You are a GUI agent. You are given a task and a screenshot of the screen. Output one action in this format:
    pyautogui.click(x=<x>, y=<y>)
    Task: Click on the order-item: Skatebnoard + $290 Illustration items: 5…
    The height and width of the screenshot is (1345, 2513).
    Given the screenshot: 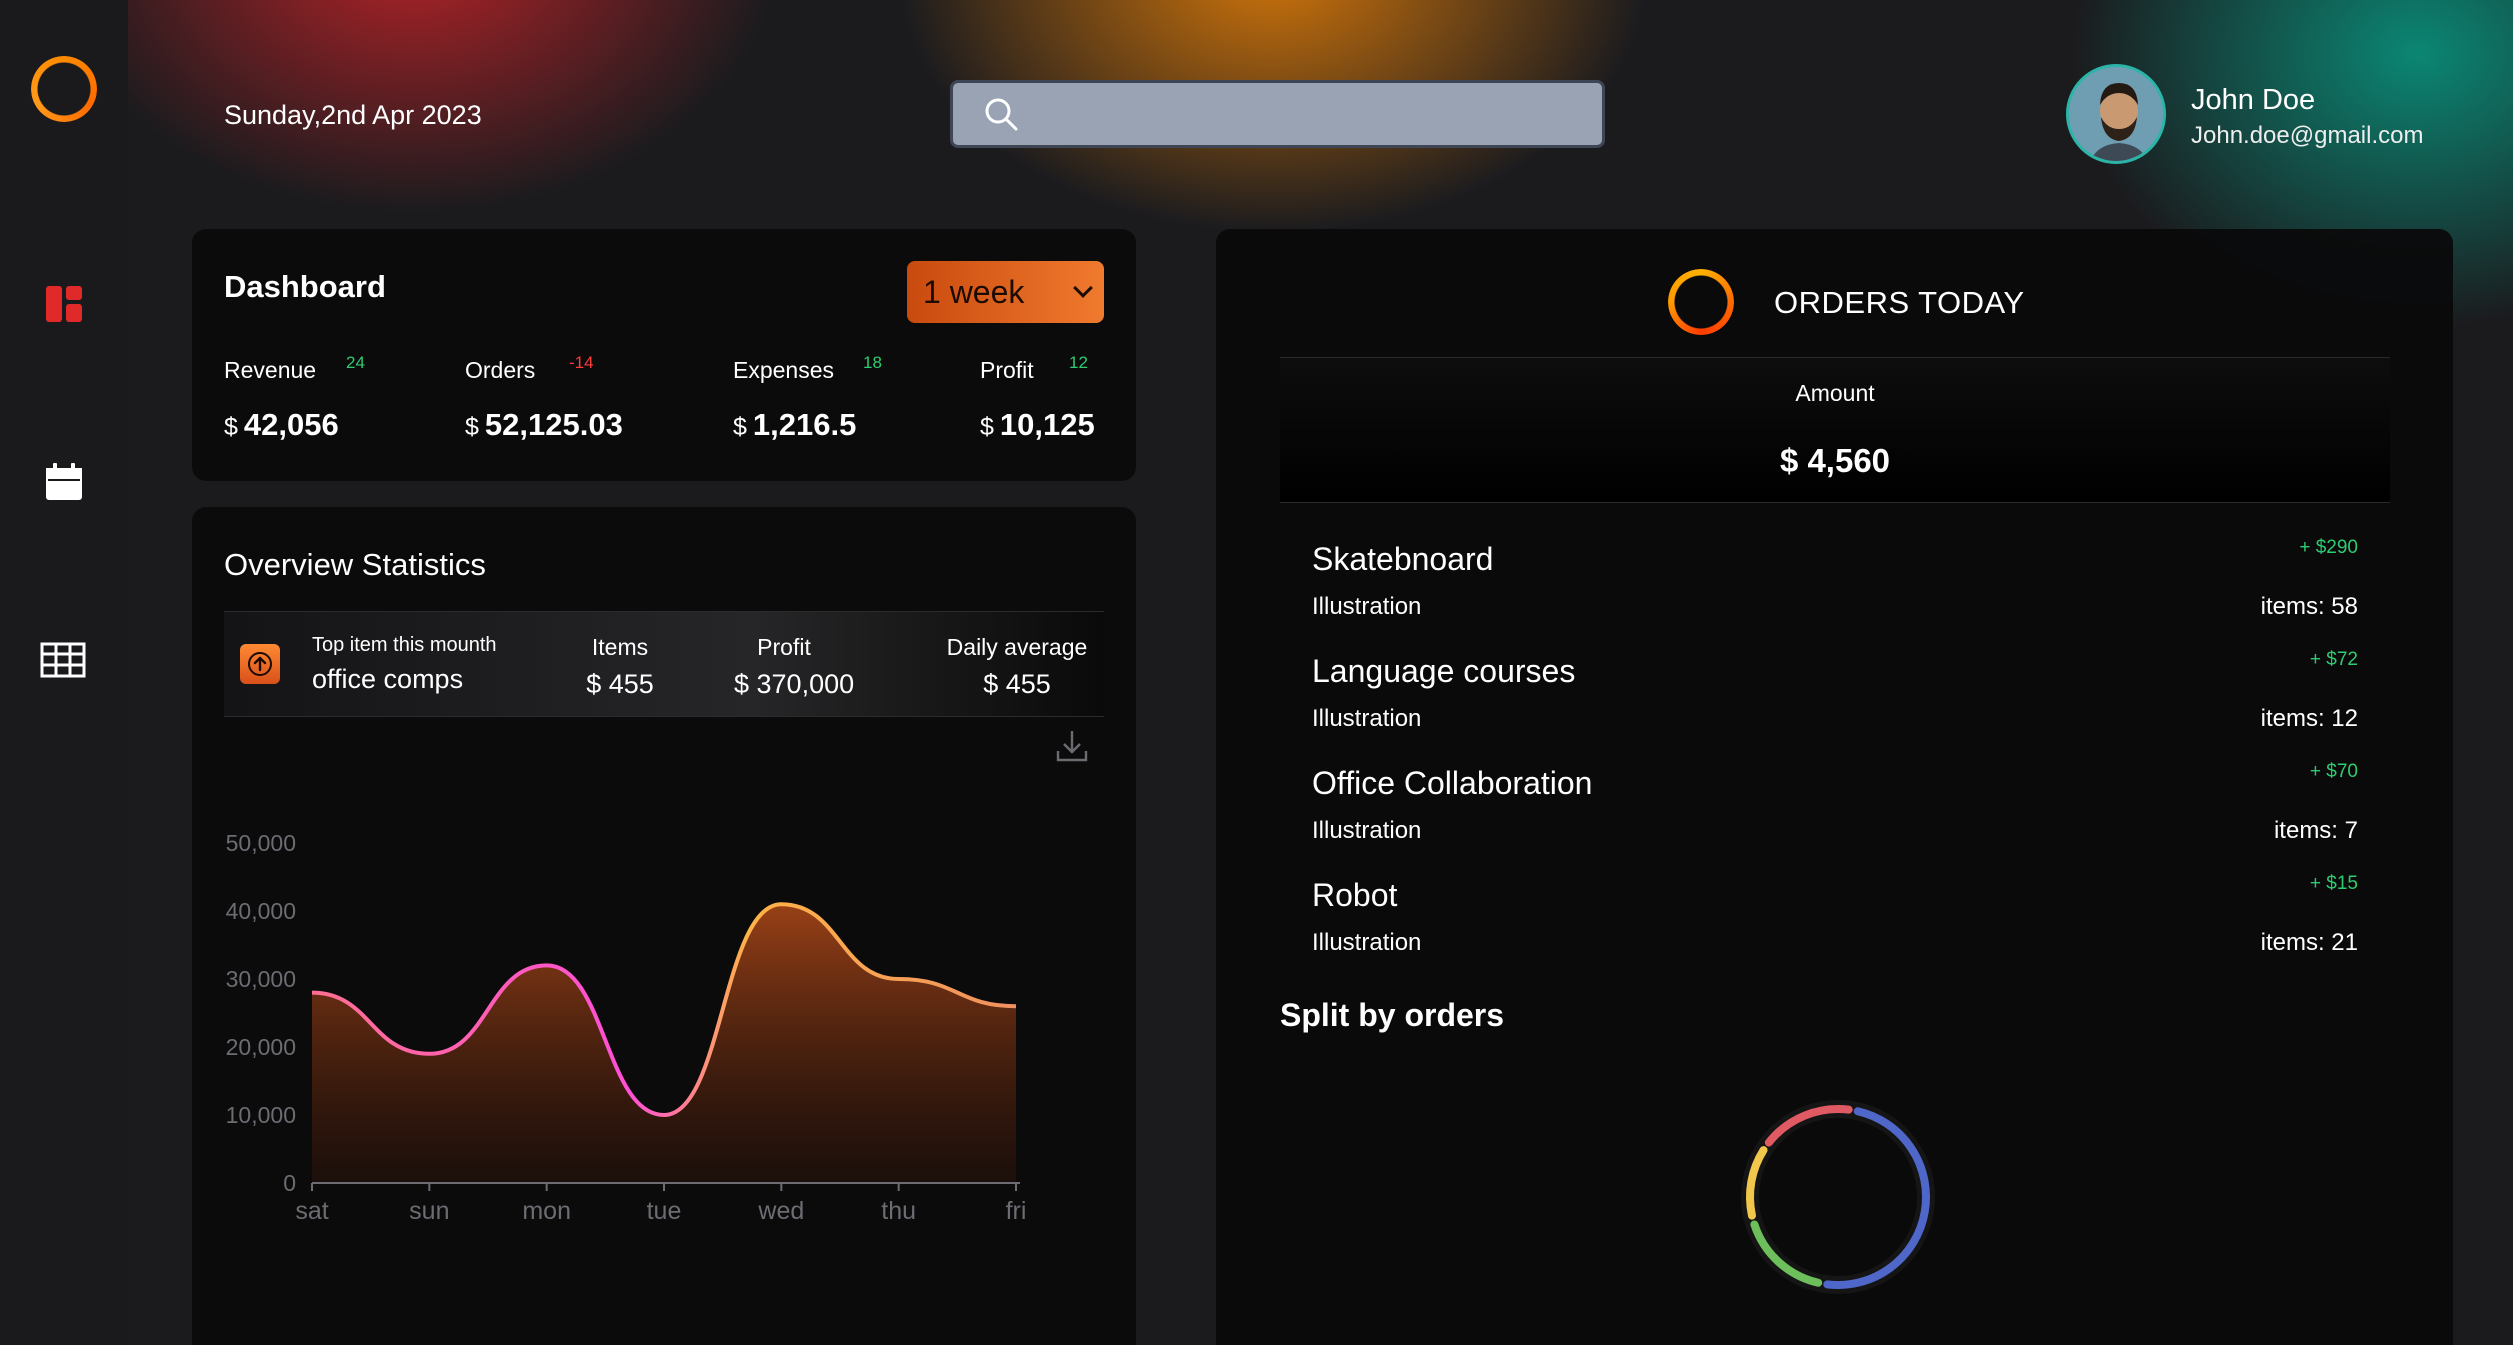 What is the action you would take?
    pyautogui.click(x=1835, y=589)
    